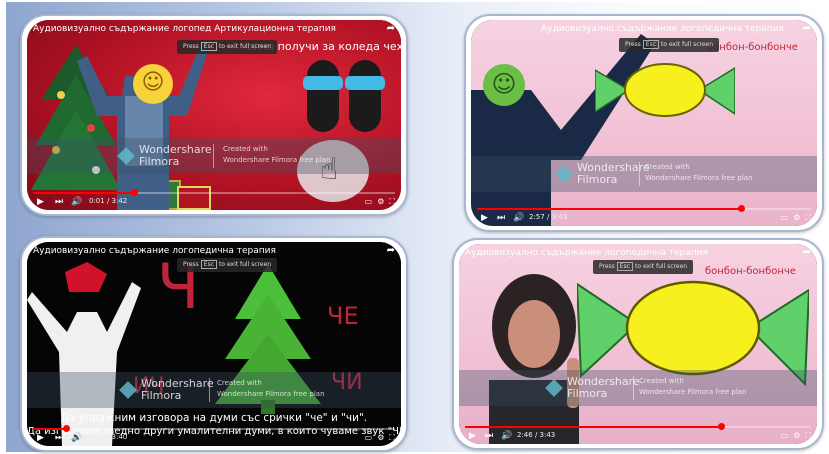 The height and width of the screenshot is (454, 829). What do you see at coordinates (214, 201) in the screenshot?
I see `player-controls: ▶ ⏭ 🔊 0:01 / 3:42 ▭ ⚙ ⛶` at bounding box center [214, 201].